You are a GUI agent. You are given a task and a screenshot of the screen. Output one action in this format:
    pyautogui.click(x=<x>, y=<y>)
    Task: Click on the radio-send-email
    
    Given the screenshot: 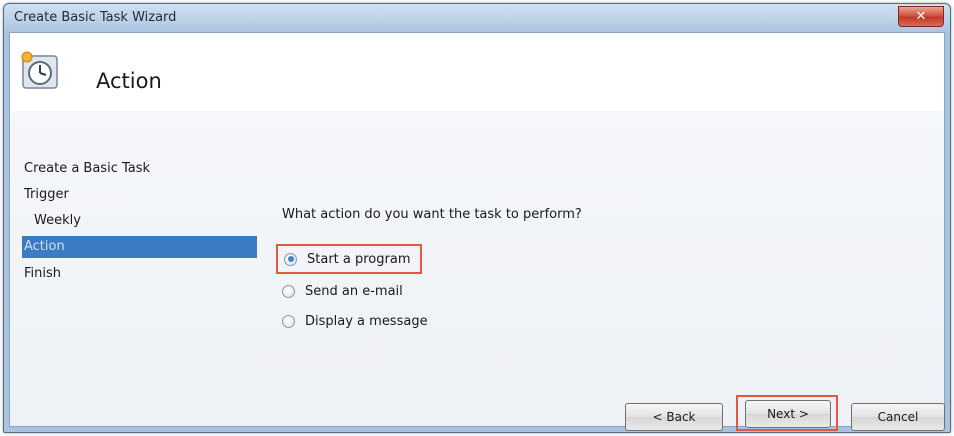 What is the action you would take?
    pyautogui.click(x=288, y=291)
    